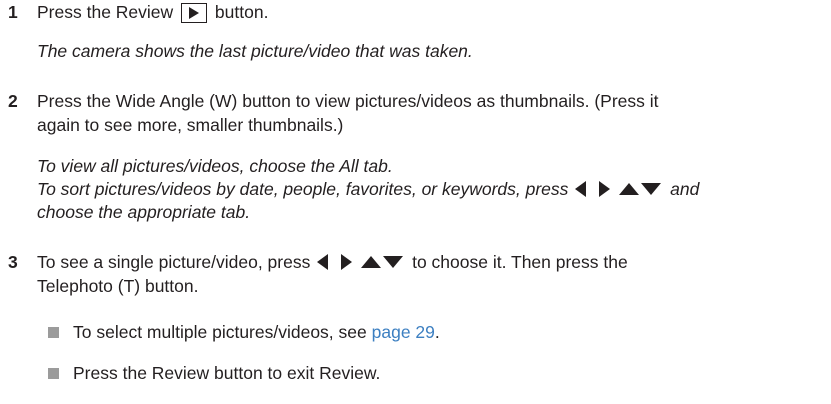  What do you see at coordinates (220, 332) in the screenshot?
I see `bullet-1-text: To select multiple pictures/videos, see` at bounding box center [220, 332].